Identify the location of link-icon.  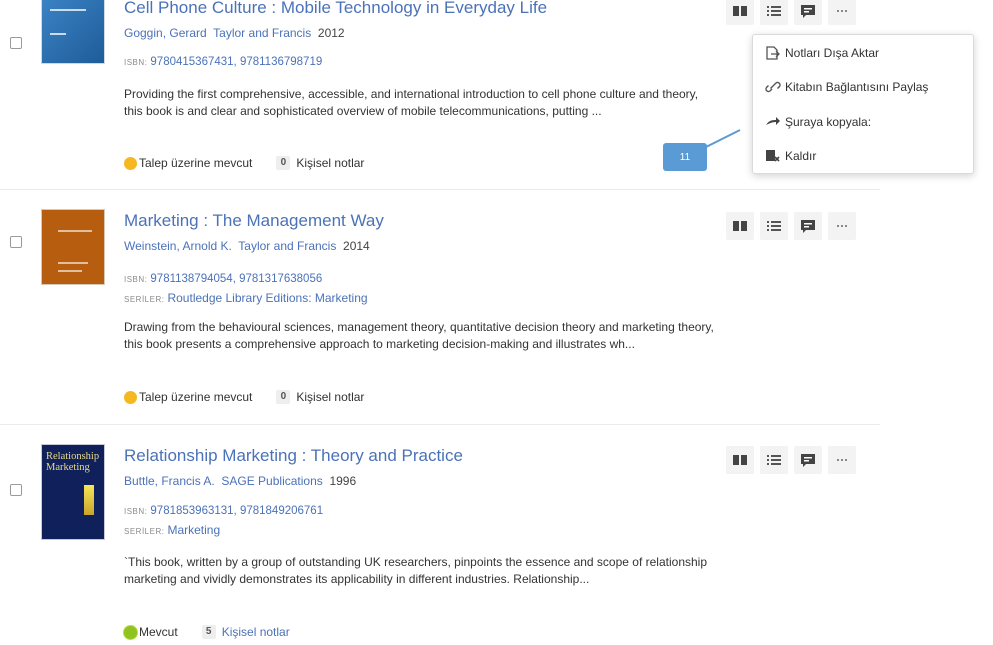
(773, 87).